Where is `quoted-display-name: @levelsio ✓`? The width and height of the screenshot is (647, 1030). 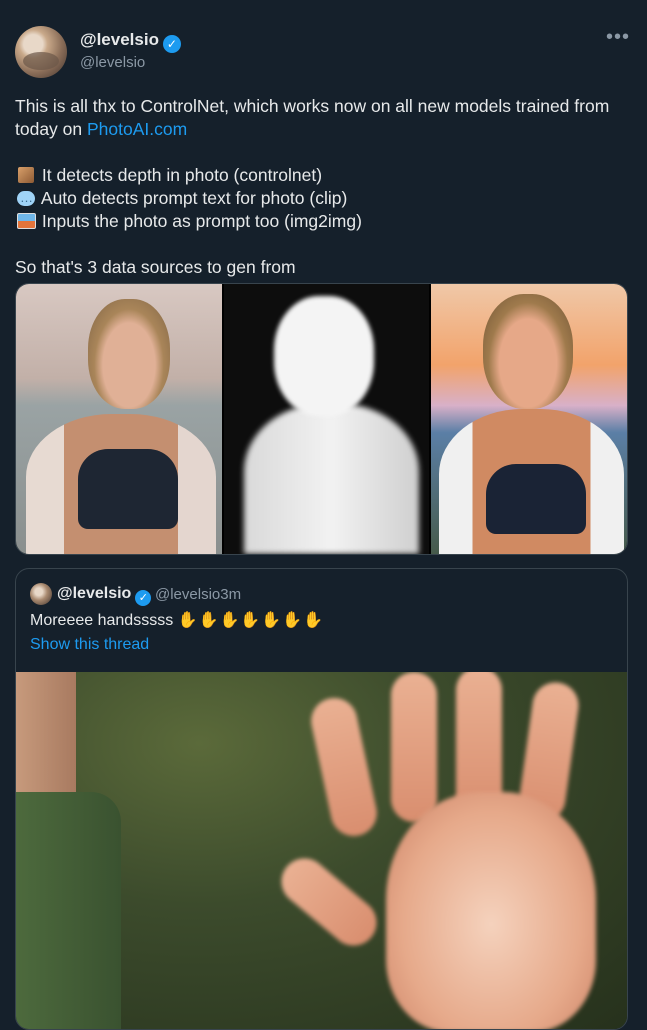
quoted-display-name: @levelsio ✓ is located at coordinates (104, 595).